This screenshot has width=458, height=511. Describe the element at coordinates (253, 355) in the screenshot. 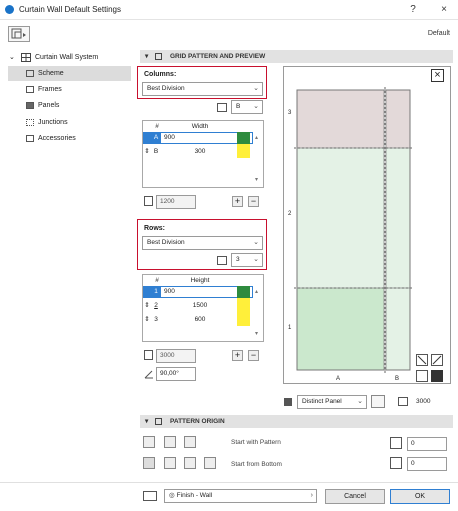

I see `remove-row-button: −` at that location.